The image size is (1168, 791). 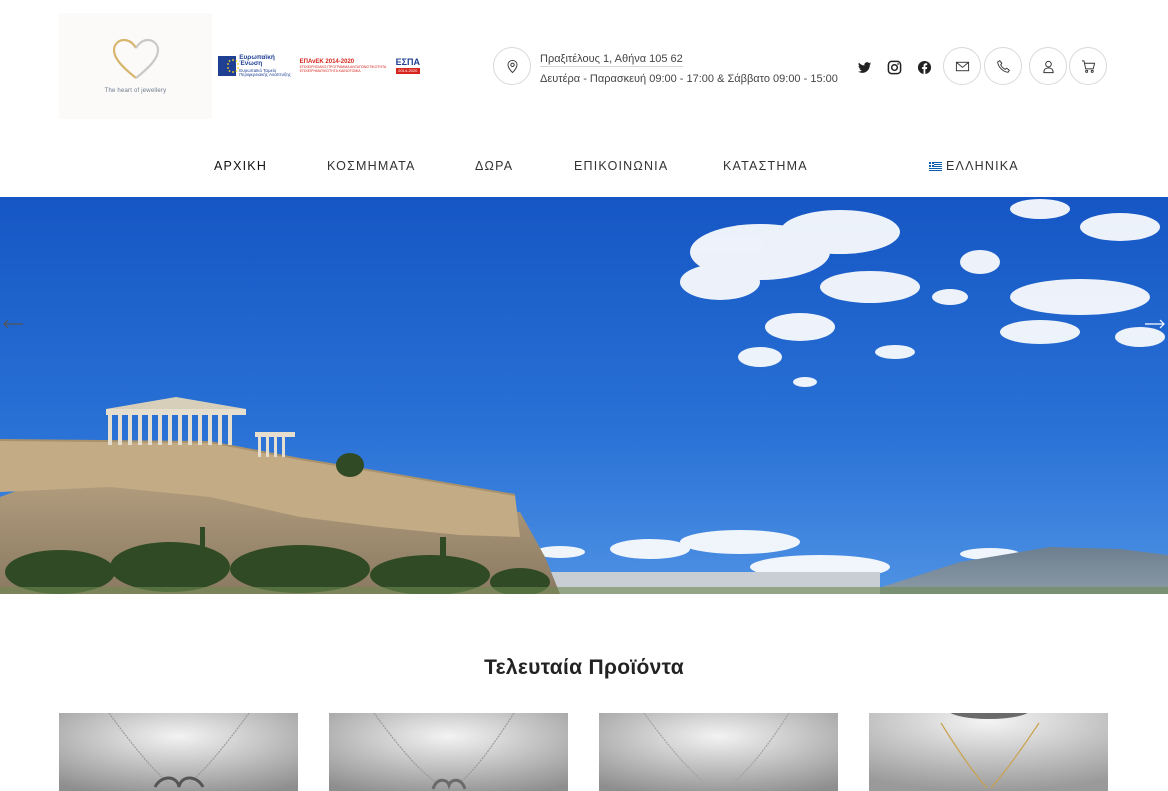 I want to click on instagram-link, so click(x=894, y=67).